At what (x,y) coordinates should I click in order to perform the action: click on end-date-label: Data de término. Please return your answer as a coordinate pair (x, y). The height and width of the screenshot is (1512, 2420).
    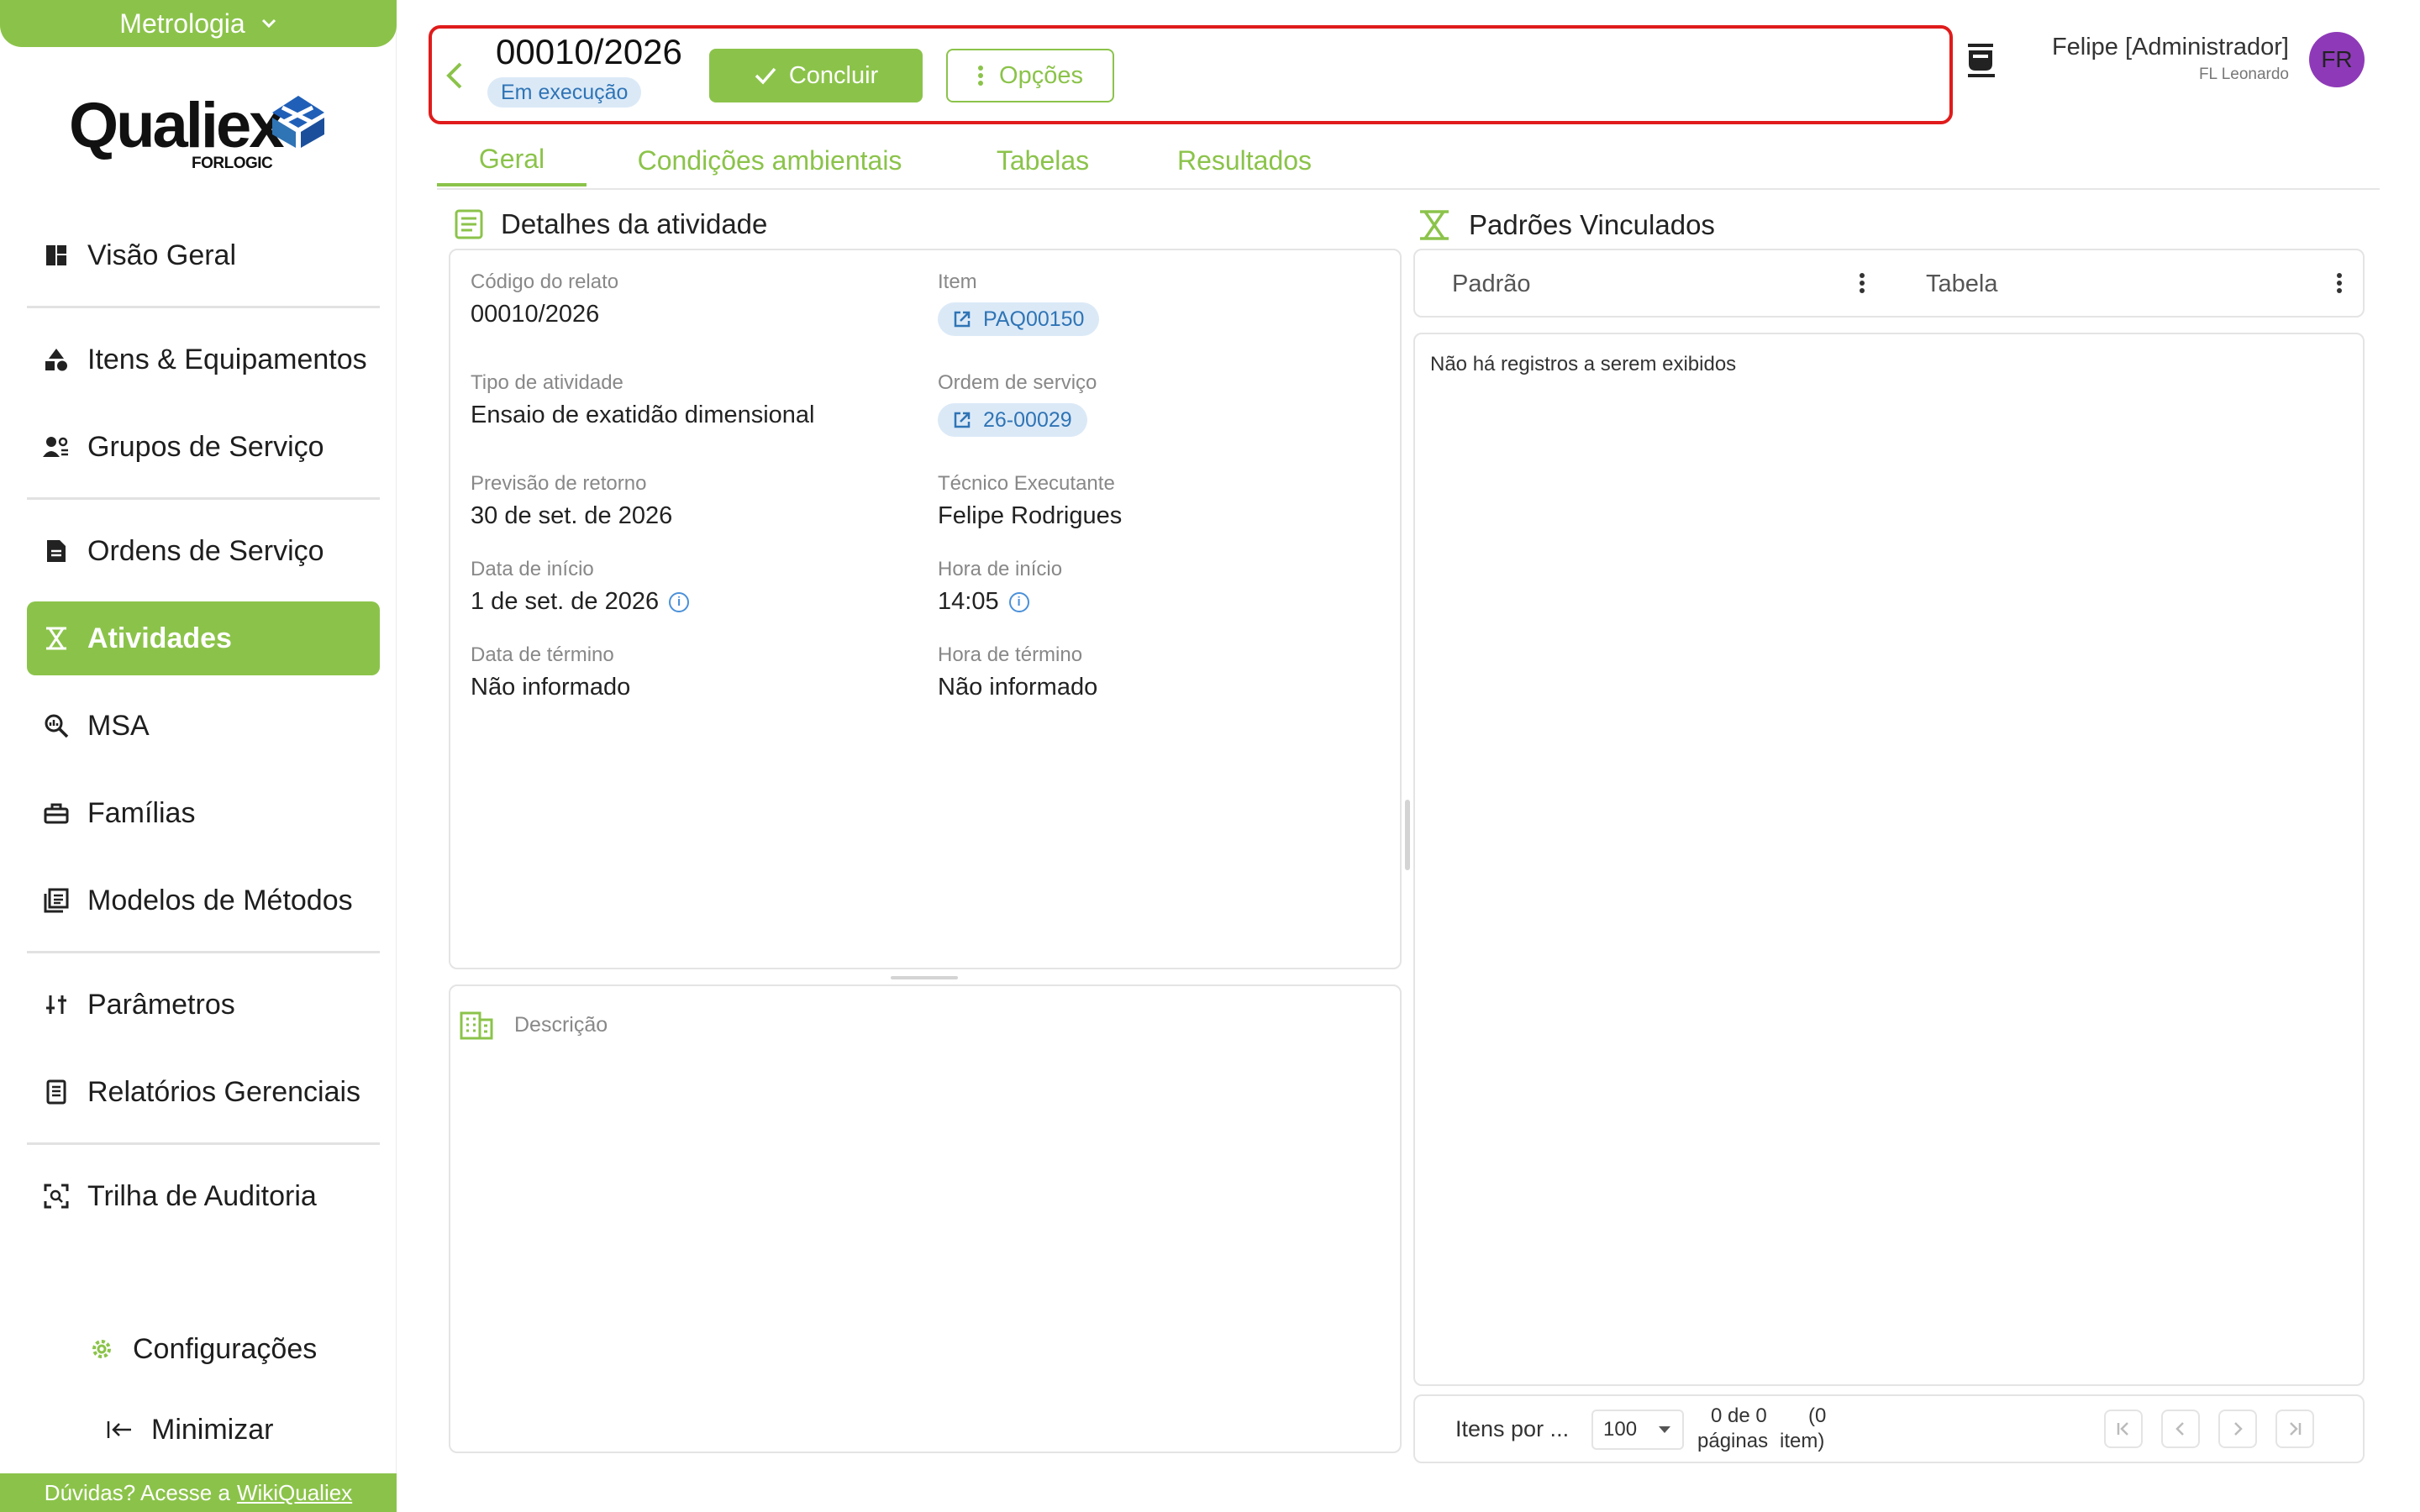
    Looking at the image, I should click on (542, 654).